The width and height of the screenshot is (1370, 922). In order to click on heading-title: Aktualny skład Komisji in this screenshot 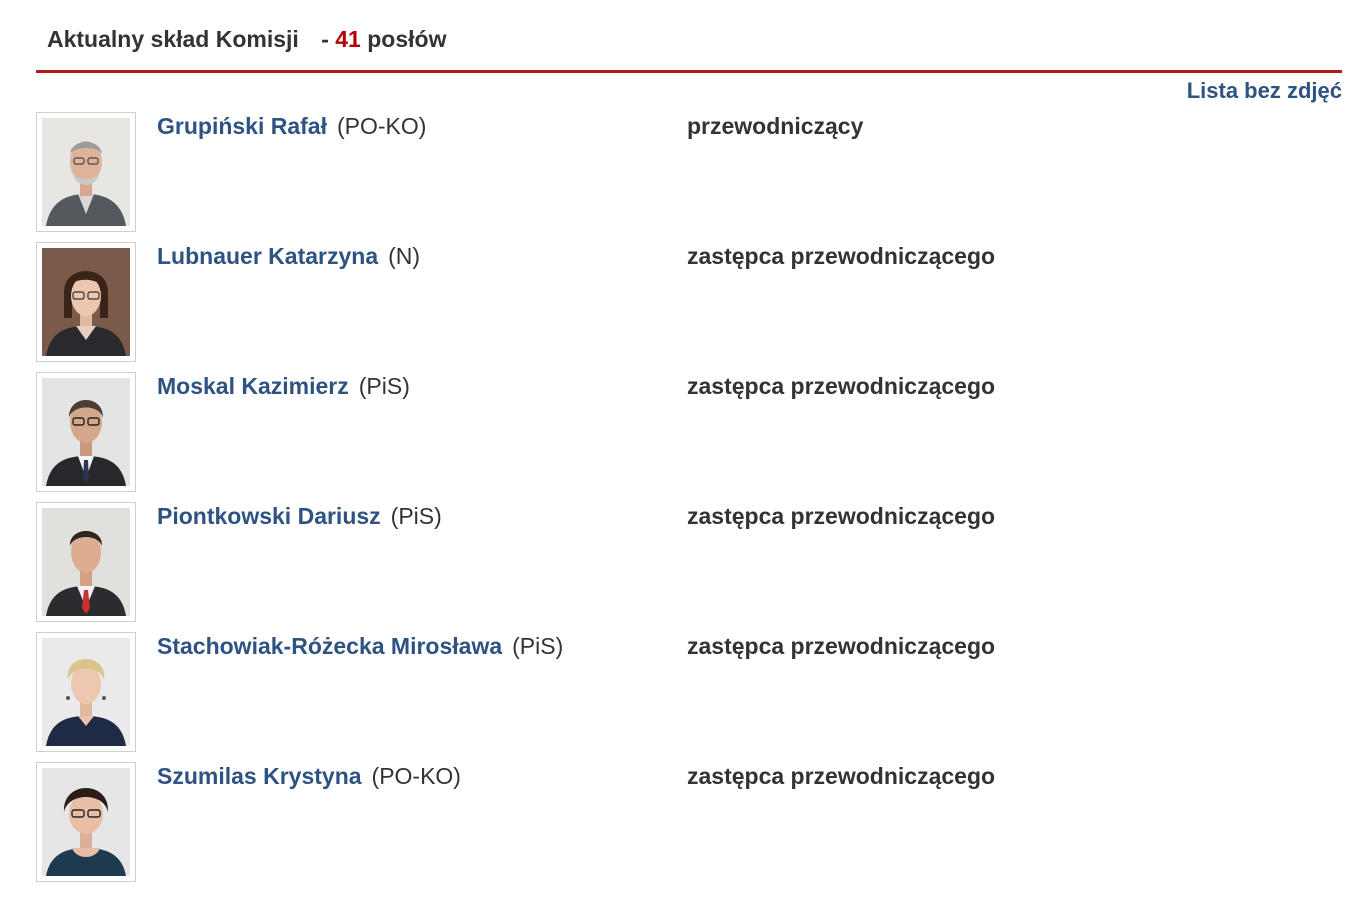, I will do `click(173, 39)`.